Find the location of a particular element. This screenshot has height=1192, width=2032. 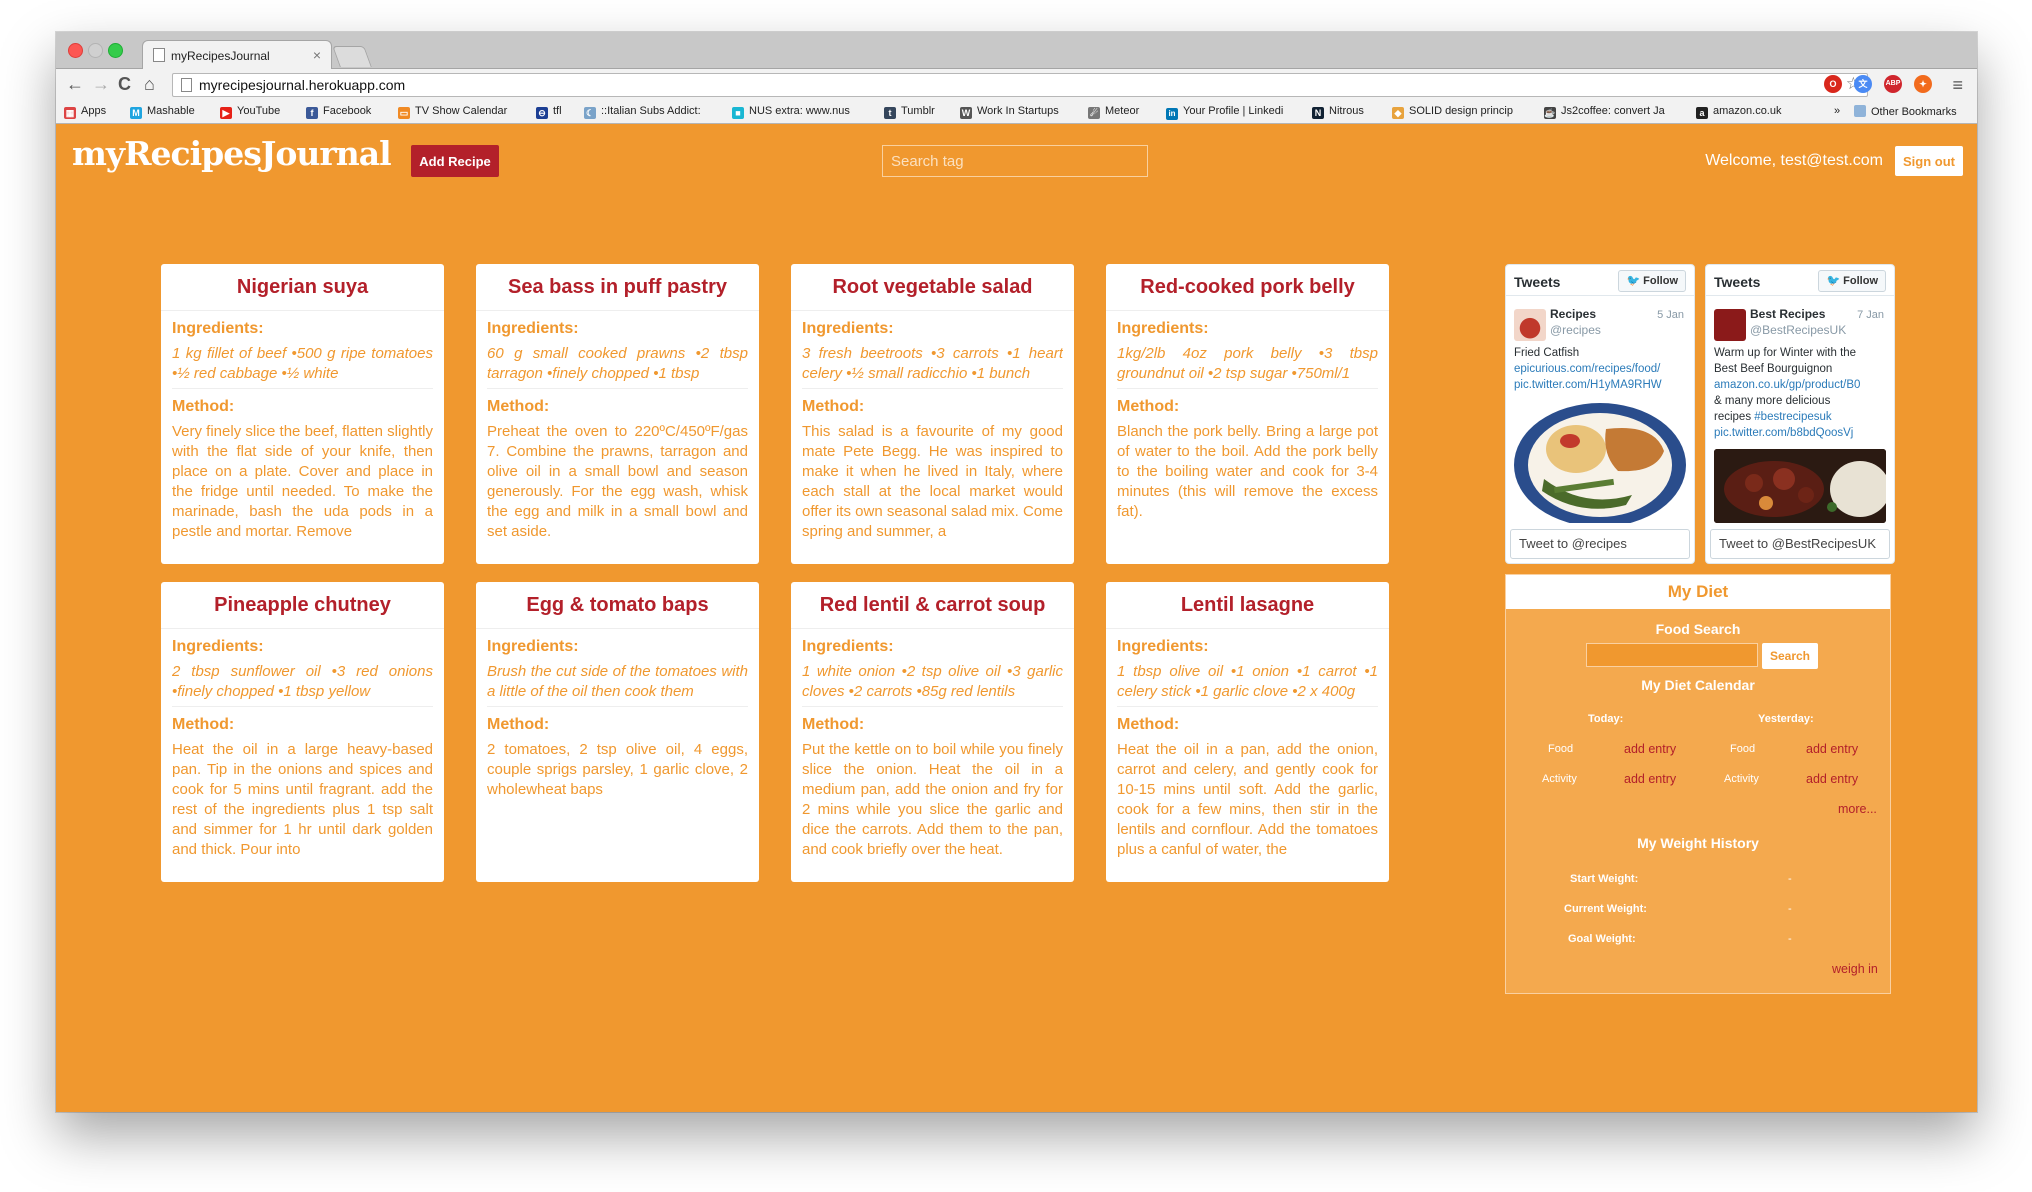

site-logo: myRecipesJournal is located at coordinates (232, 153).